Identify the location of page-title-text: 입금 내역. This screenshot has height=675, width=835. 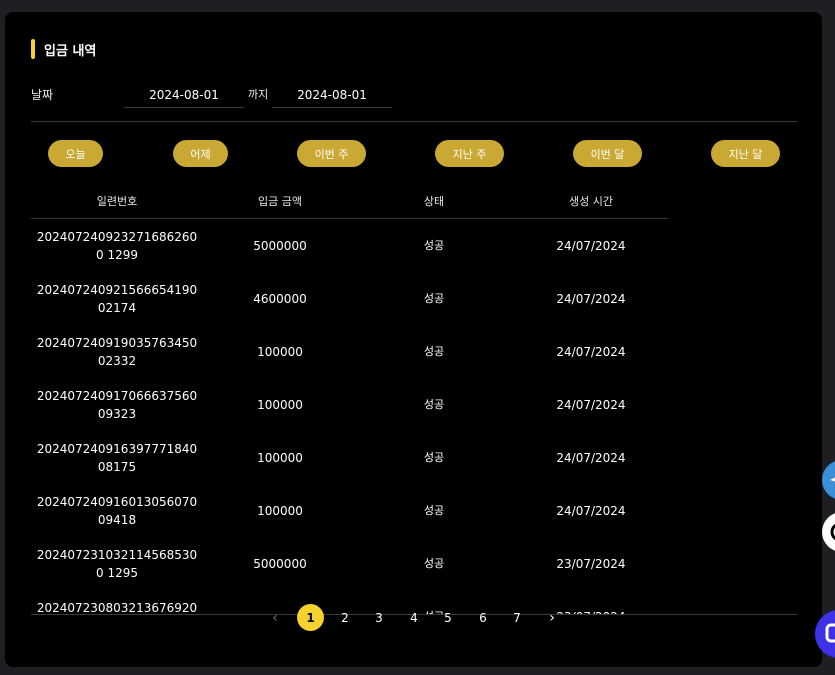
(70, 51).